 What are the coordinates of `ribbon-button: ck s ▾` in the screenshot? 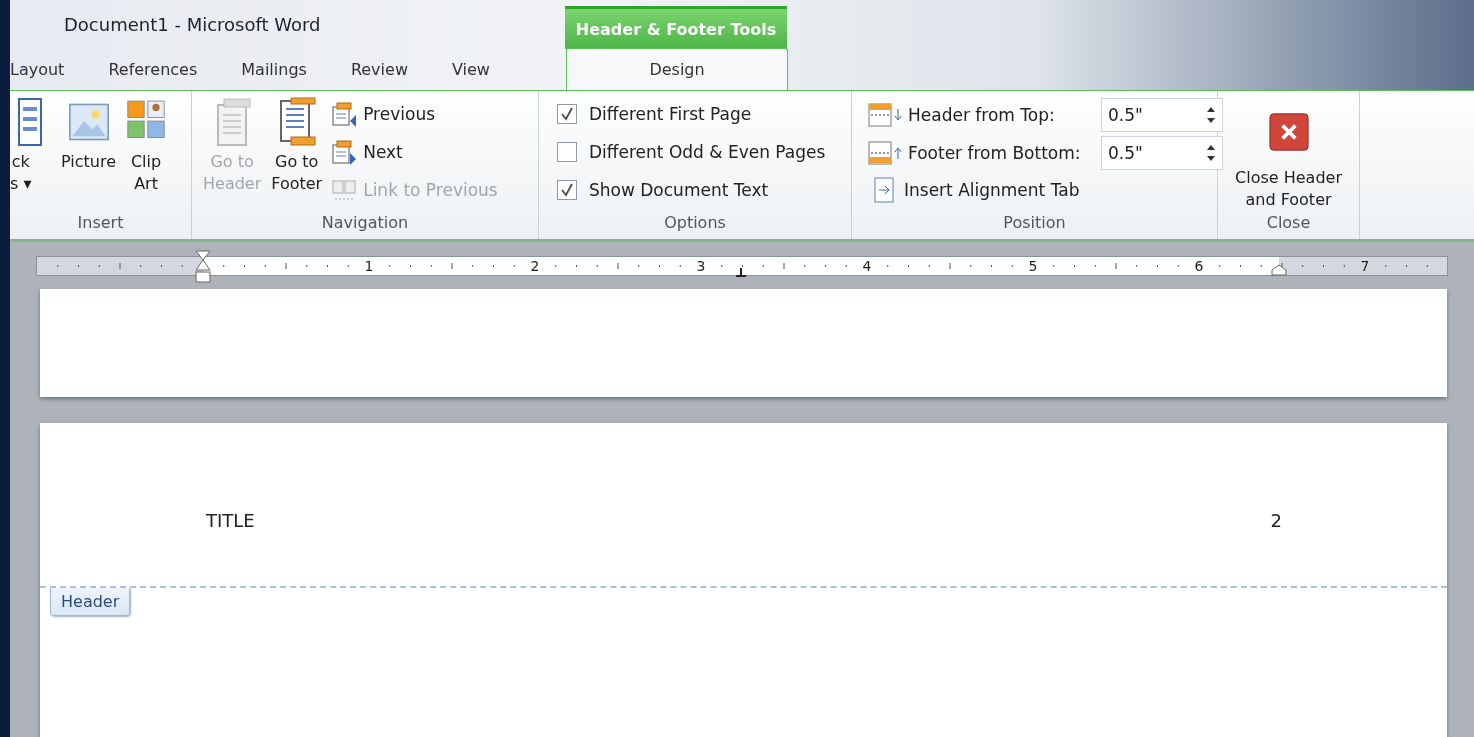 It's located at (33, 155).